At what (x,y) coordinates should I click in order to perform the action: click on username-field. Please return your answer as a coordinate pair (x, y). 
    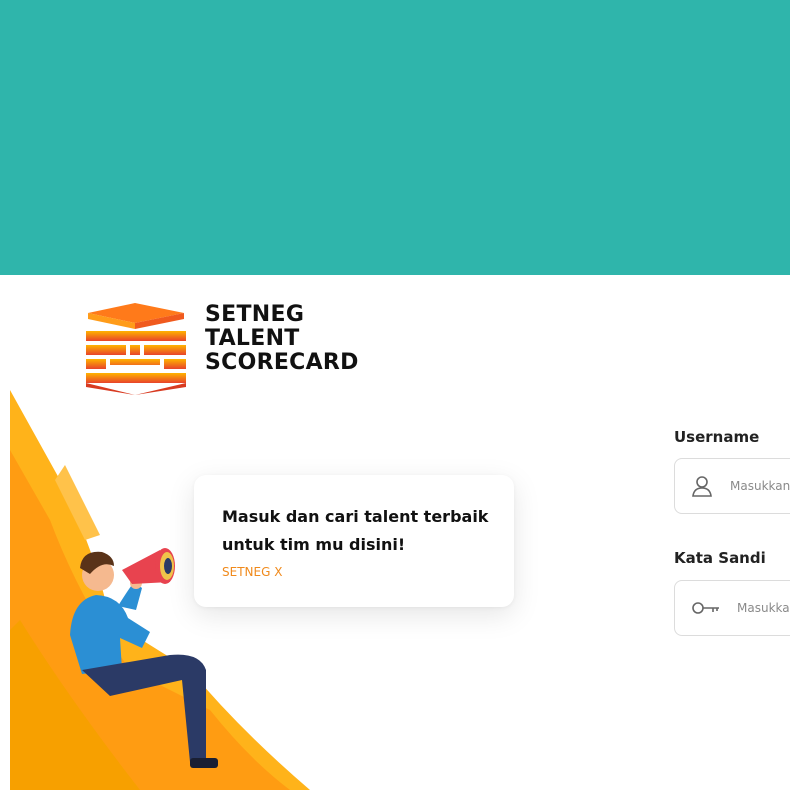
    Looking at the image, I should click on (732, 486).